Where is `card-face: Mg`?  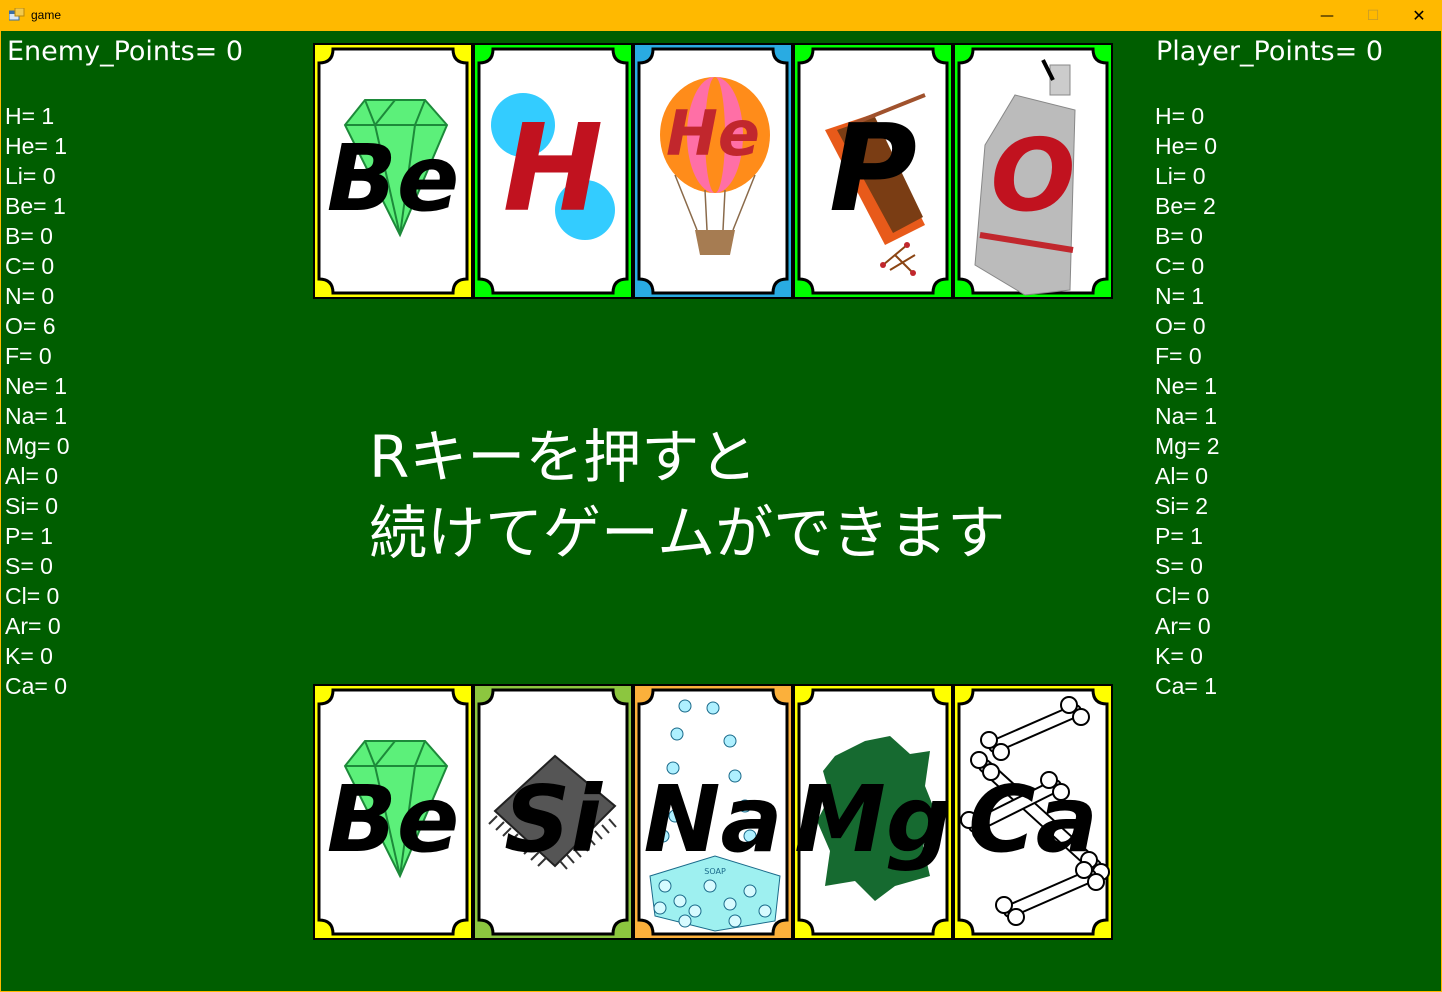
card-face: Mg is located at coordinates (873, 812).